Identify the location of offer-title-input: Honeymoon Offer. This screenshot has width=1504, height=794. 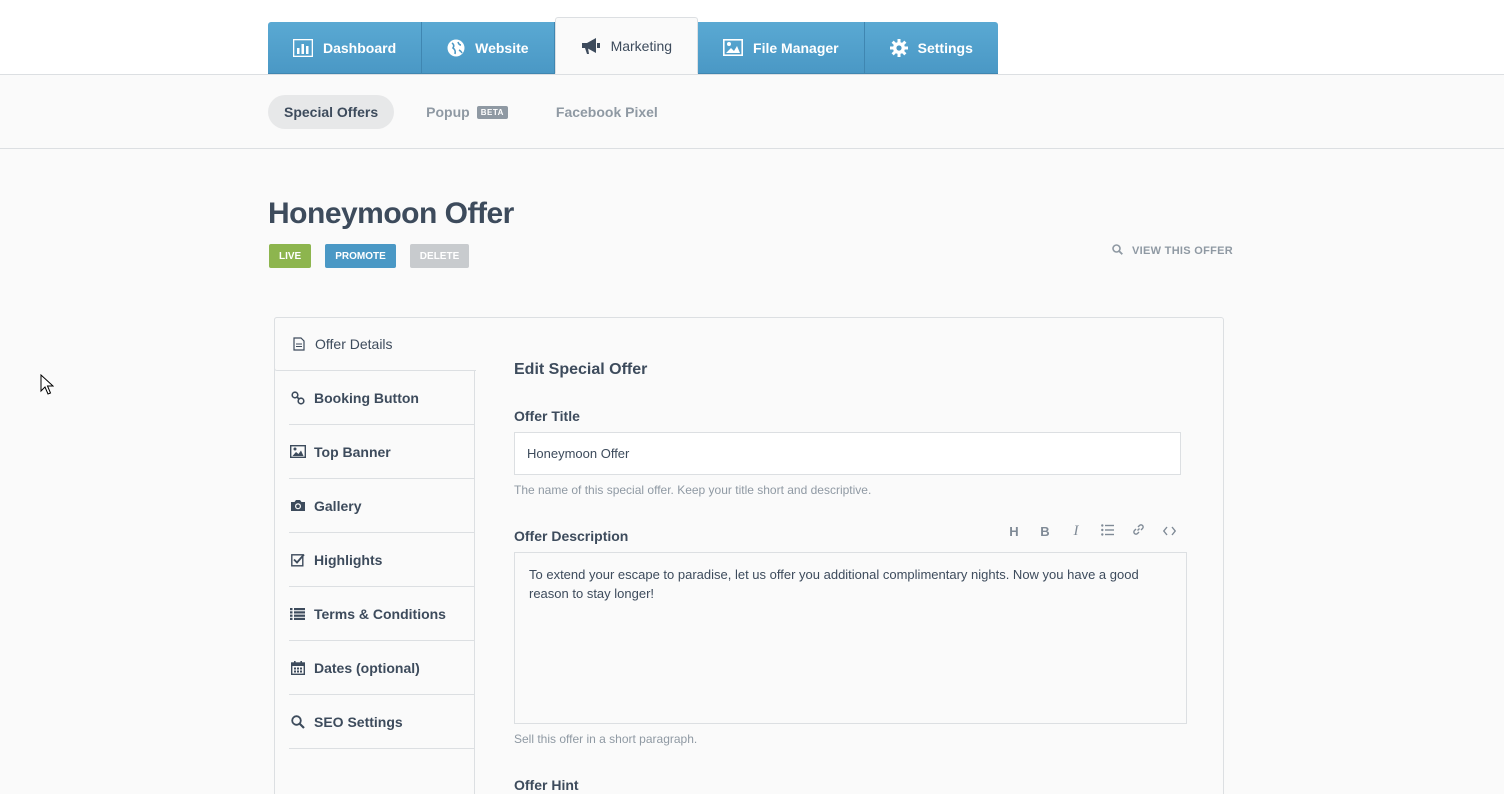
(847, 453).